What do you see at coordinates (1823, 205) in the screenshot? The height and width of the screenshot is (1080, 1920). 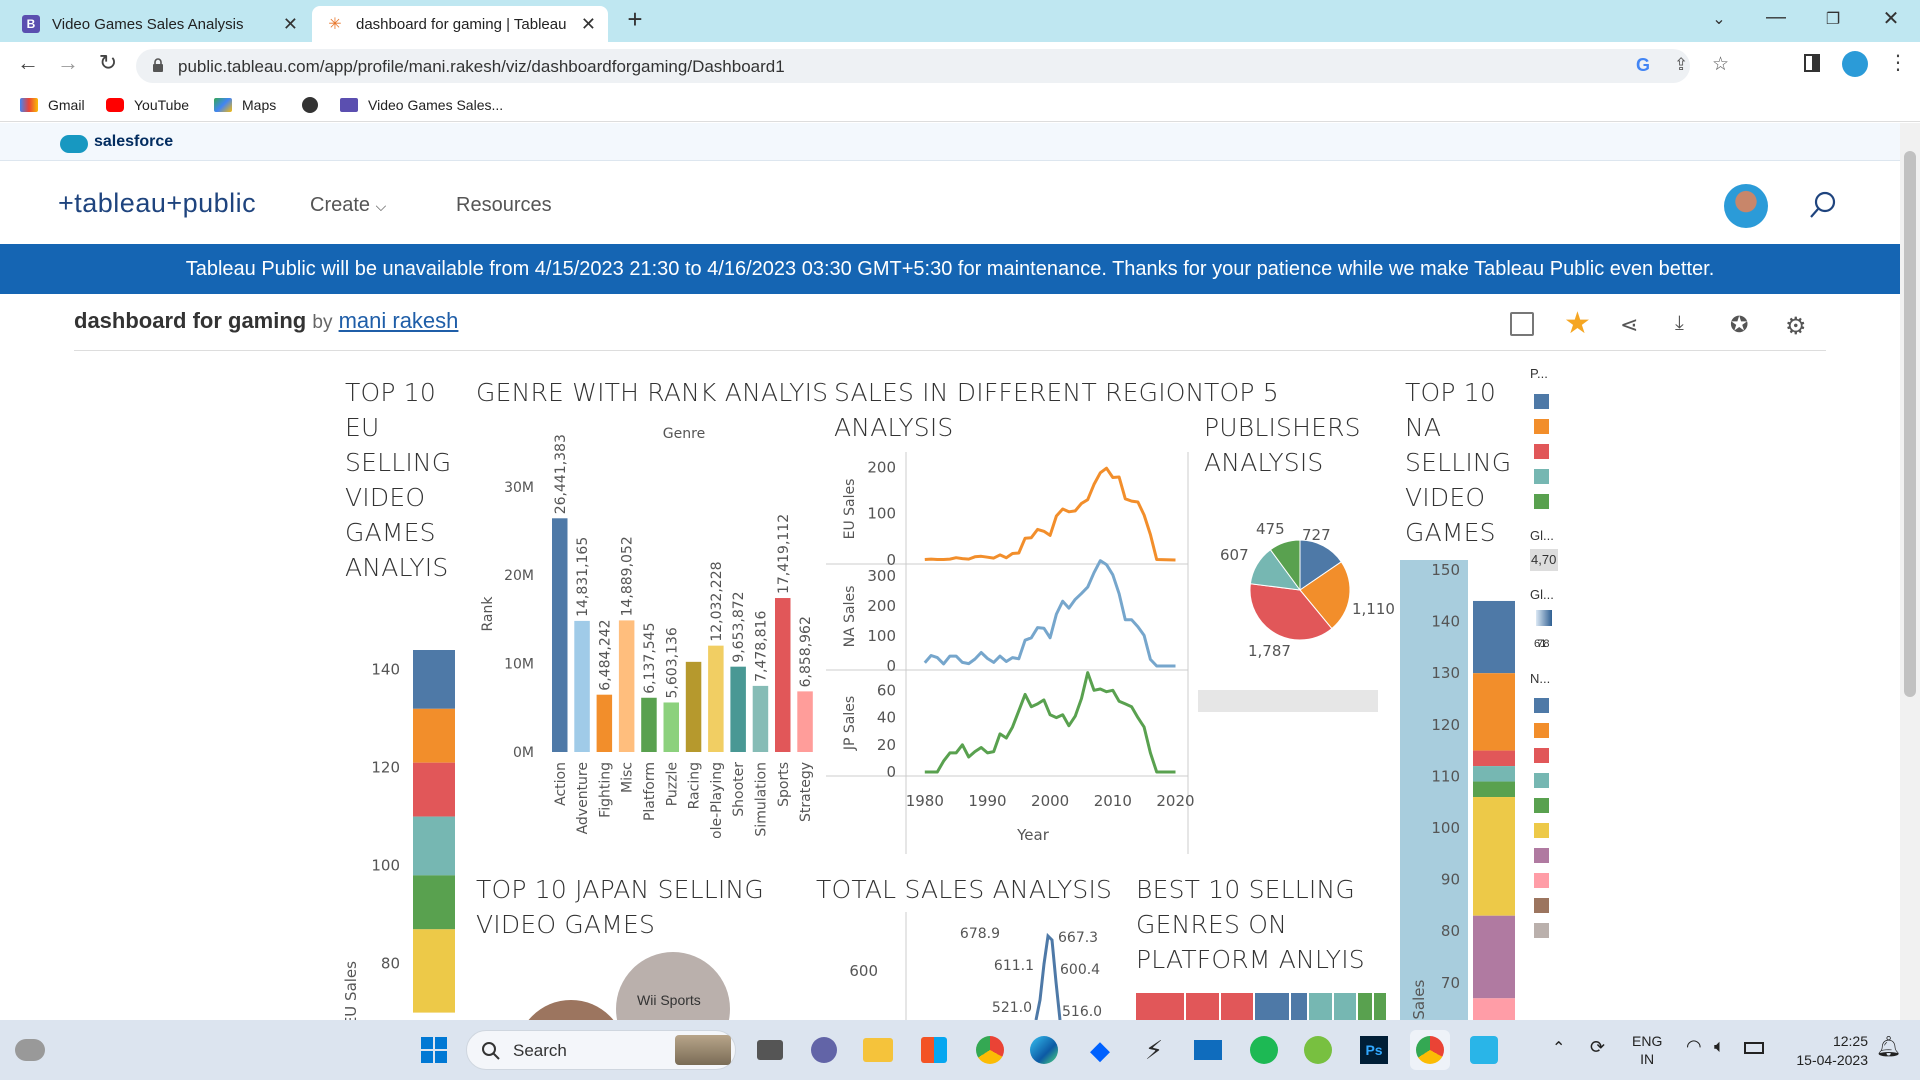 I see `search-icon` at bounding box center [1823, 205].